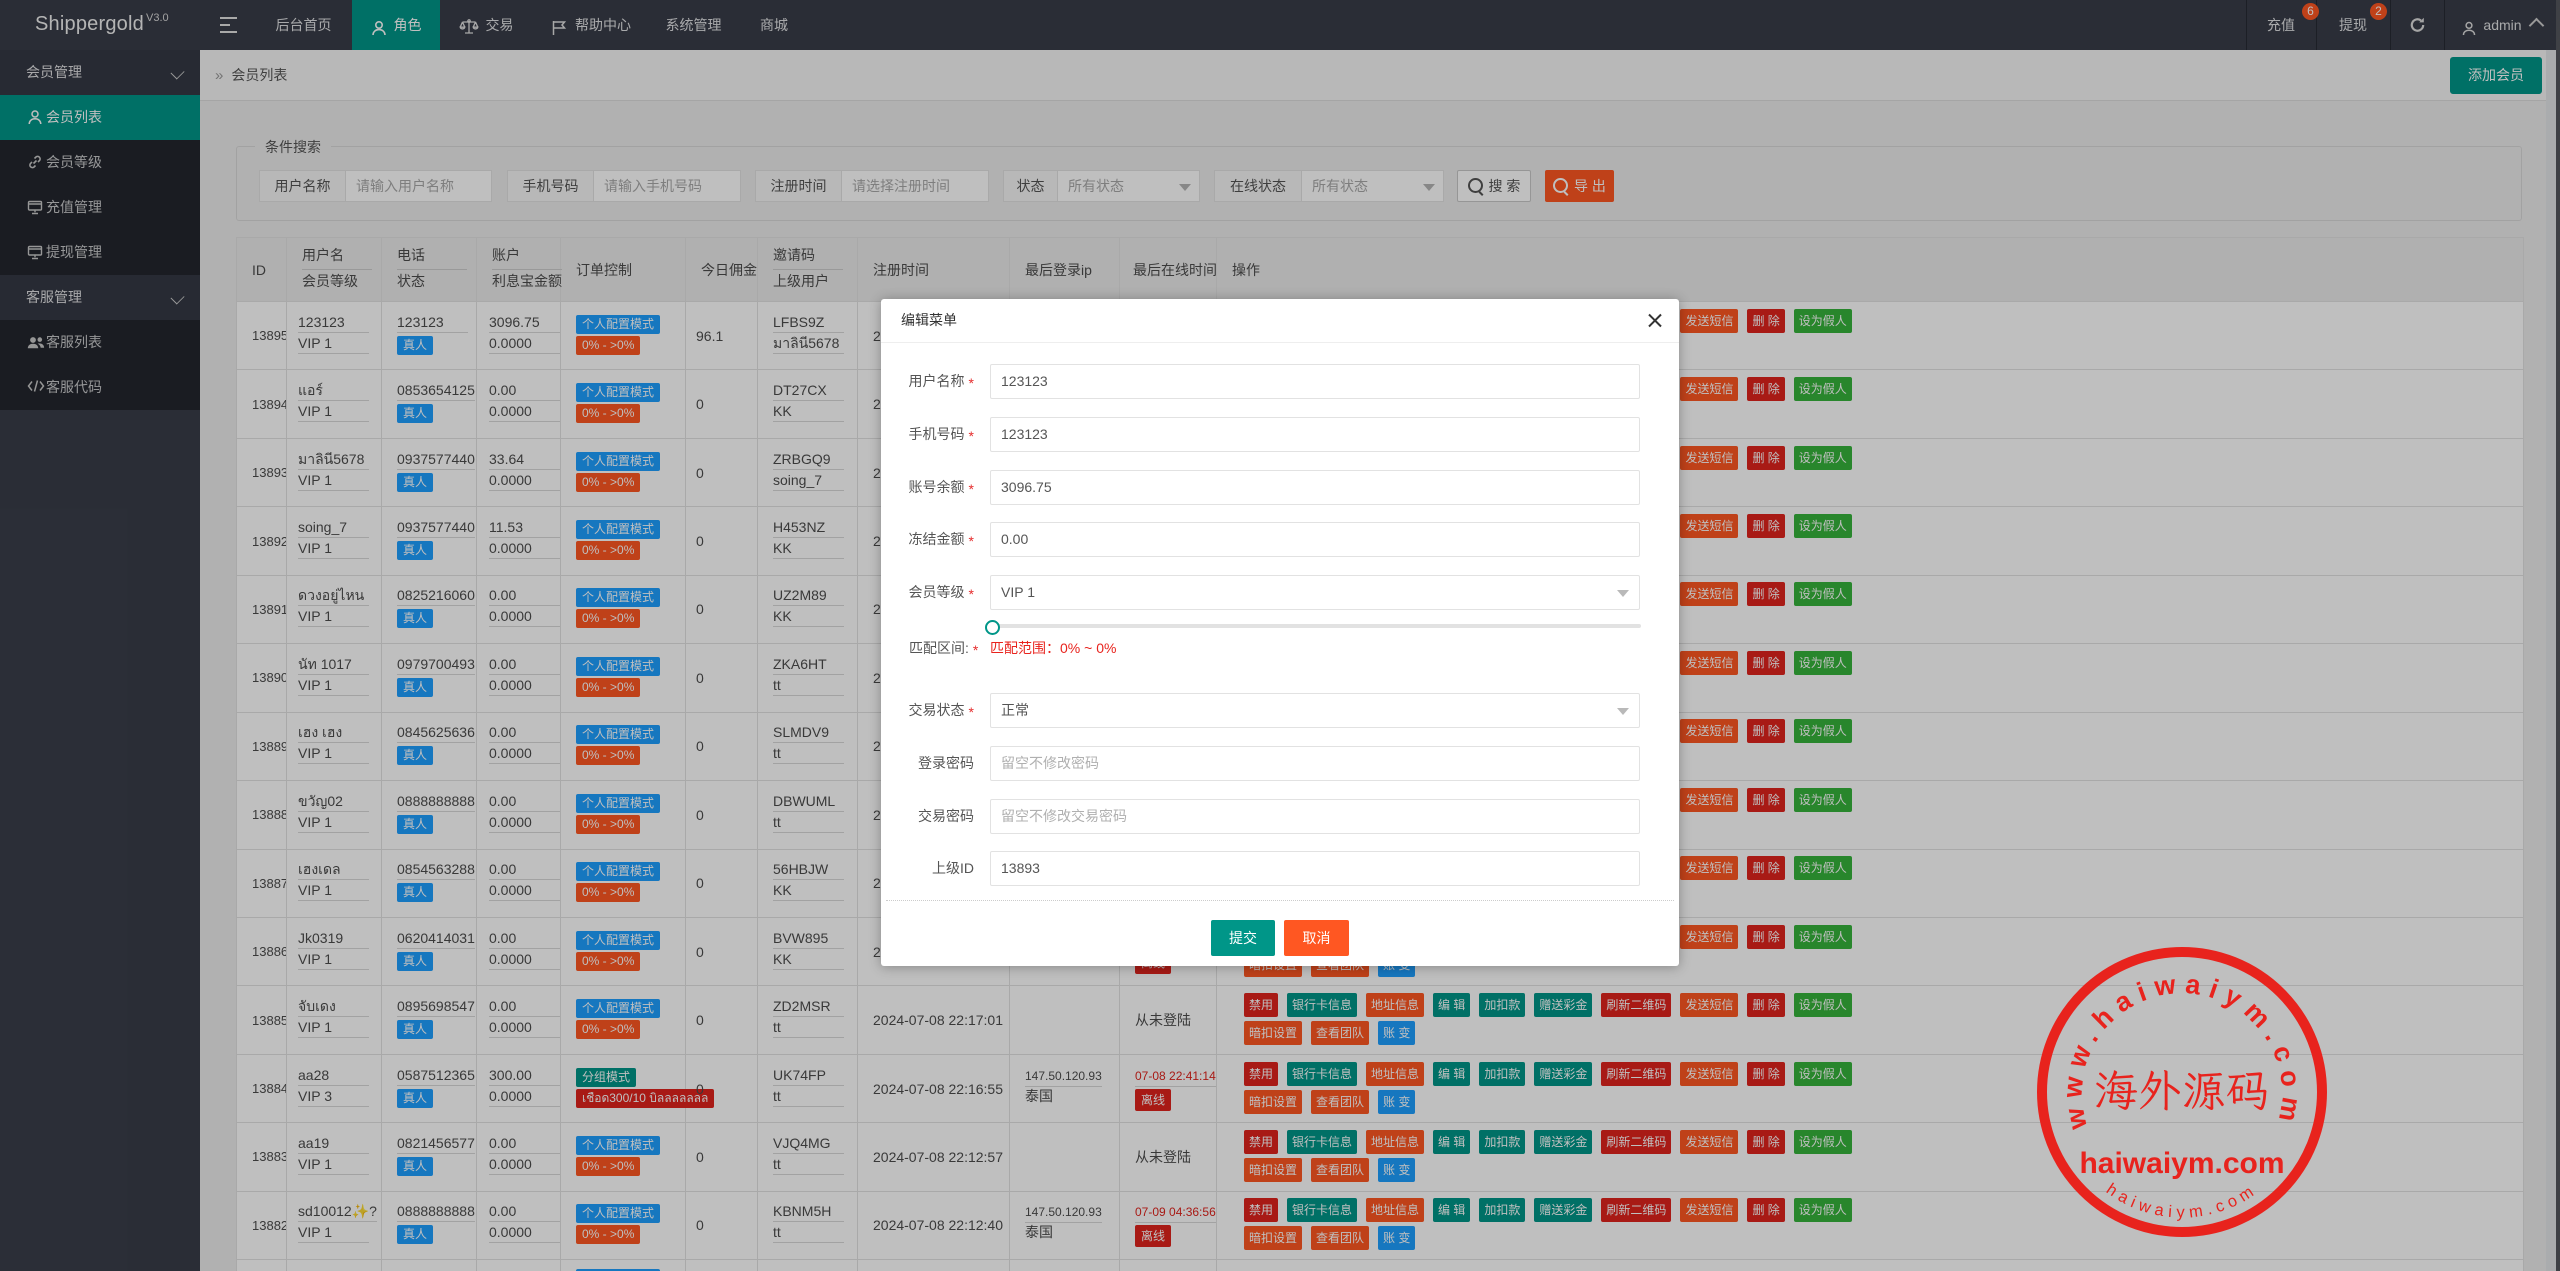 The width and height of the screenshot is (2560, 1271). I want to click on svg-text: haiwaiym.com, so click(2181, 1163).